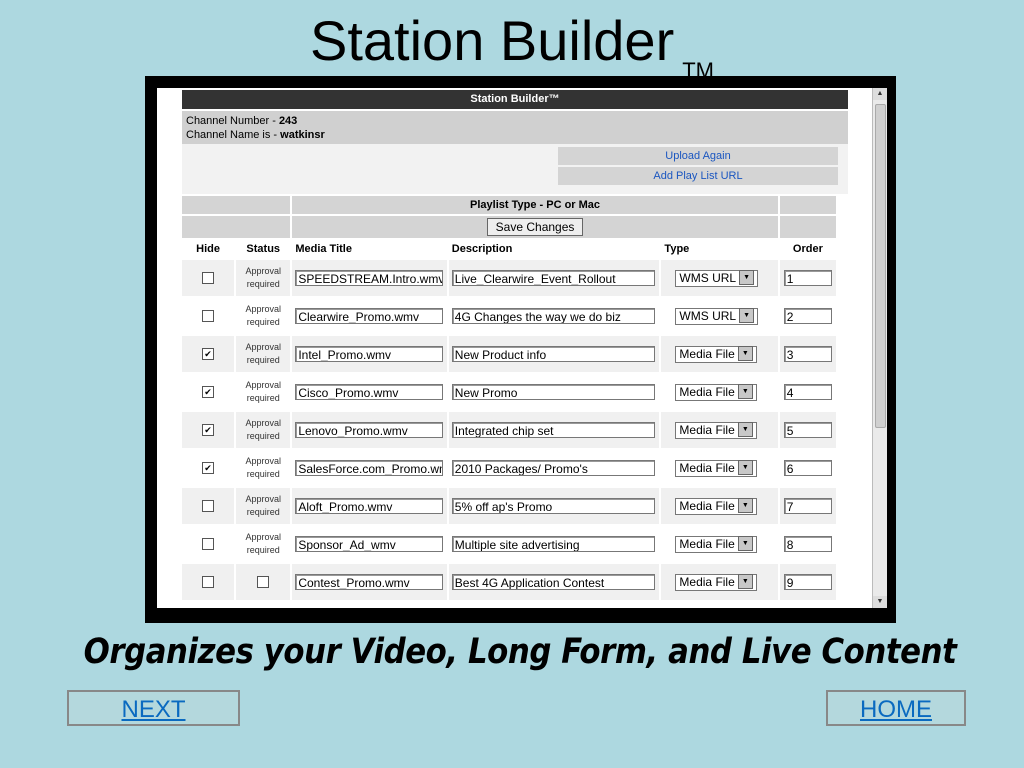 Image resolution: width=1024 pixels, height=768 pixels. Describe the element at coordinates (263, 249) in the screenshot. I see `col-status: Status` at that location.